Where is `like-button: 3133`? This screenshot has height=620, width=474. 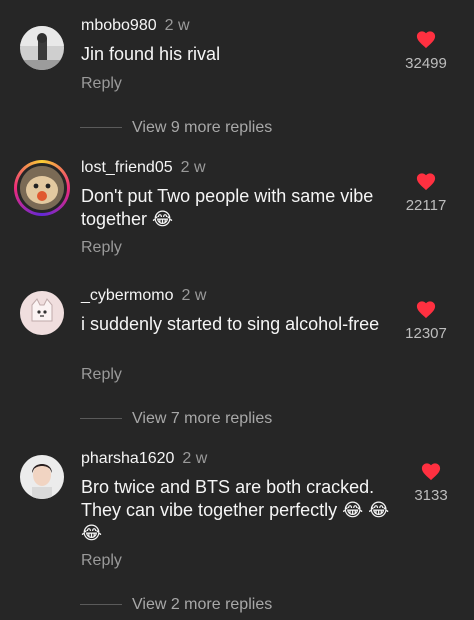
like-button: 3133 is located at coordinates (431, 482).